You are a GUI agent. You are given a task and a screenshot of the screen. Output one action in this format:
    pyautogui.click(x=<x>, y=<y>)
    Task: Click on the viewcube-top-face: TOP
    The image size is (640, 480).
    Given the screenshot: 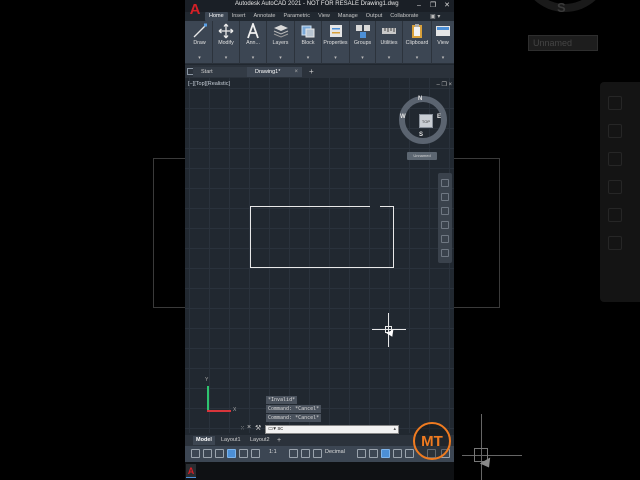 What is the action you would take?
    pyautogui.click(x=426, y=121)
    